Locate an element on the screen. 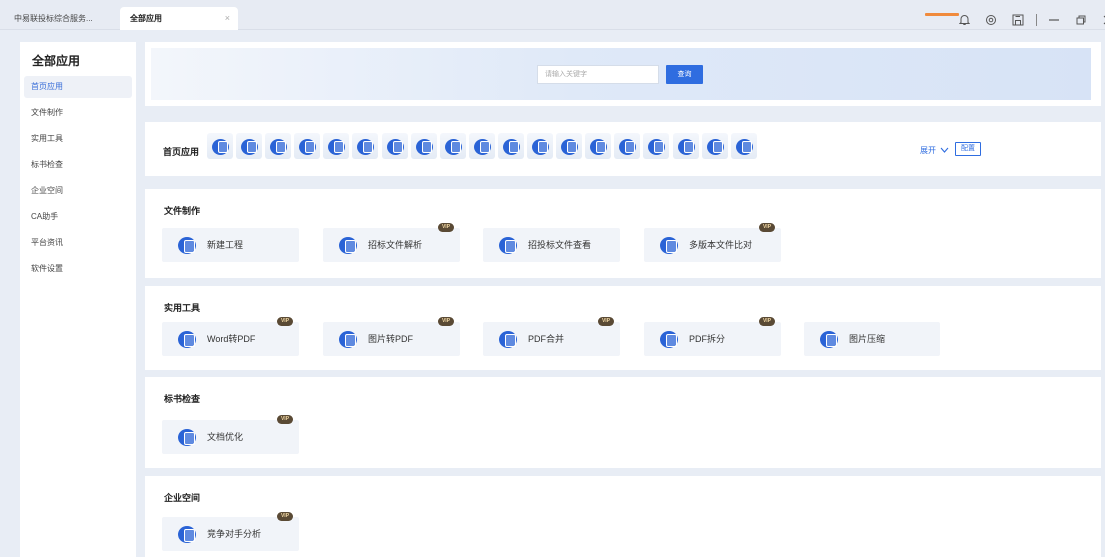 The width and height of the screenshot is (1105, 557). section-title: 实用工具 is located at coordinates (182, 308).